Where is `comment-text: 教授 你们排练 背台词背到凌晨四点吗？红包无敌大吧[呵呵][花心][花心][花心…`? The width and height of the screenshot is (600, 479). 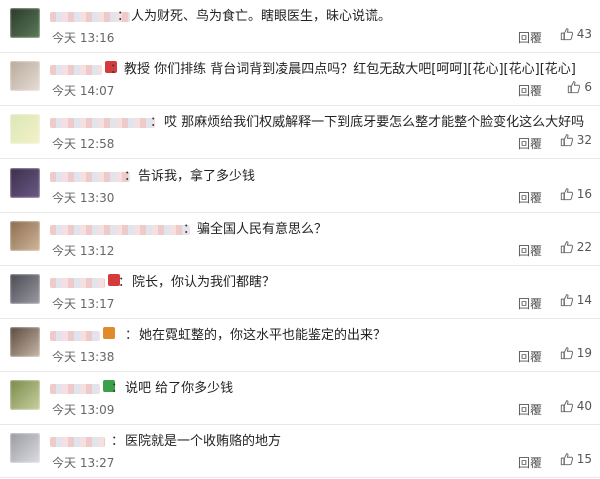
comment-text: 教授 你们排练 背台词背到凌晨四点吗？红包无敌大吧[呵呵][花心][花心][花心… is located at coordinates (350, 69).